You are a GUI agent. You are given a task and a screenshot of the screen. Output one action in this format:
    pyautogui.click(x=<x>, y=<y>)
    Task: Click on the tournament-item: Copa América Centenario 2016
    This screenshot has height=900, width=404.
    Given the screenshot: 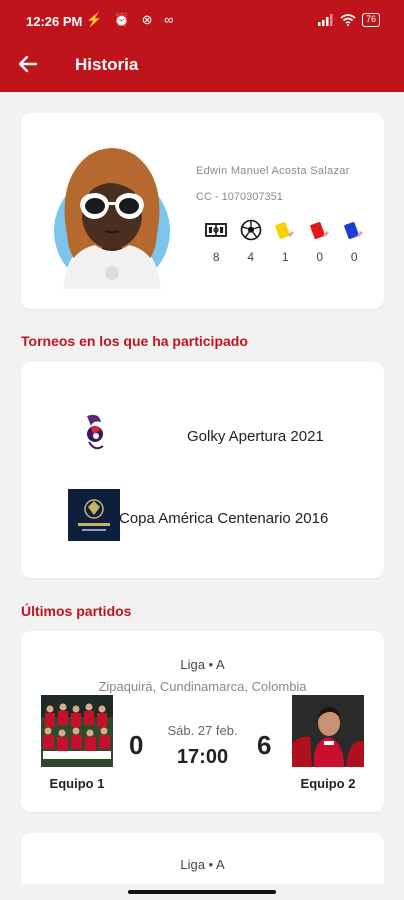 What is the action you would take?
    pyautogui.click(x=202, y=517)
    